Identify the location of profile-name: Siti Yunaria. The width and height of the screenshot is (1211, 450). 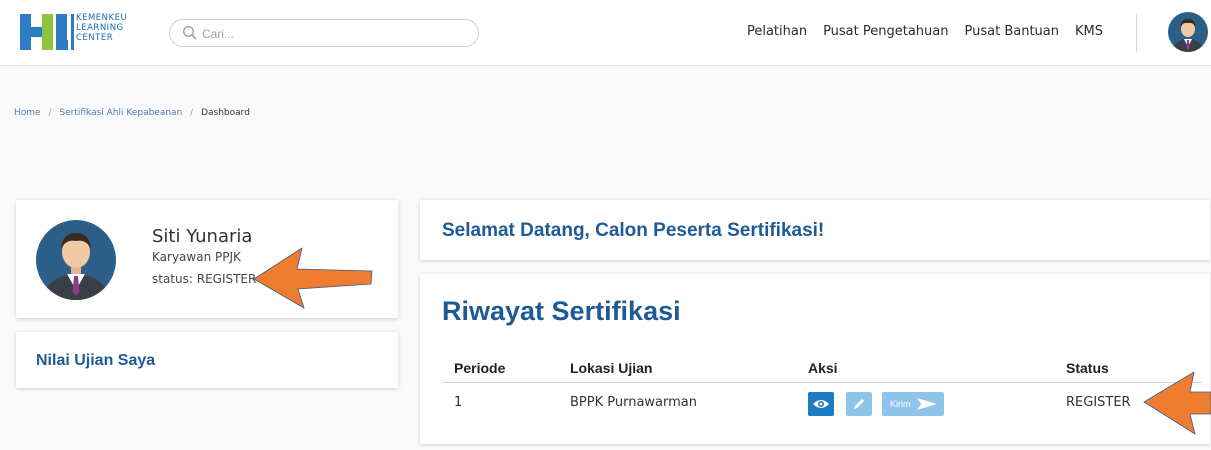
(202, 236).